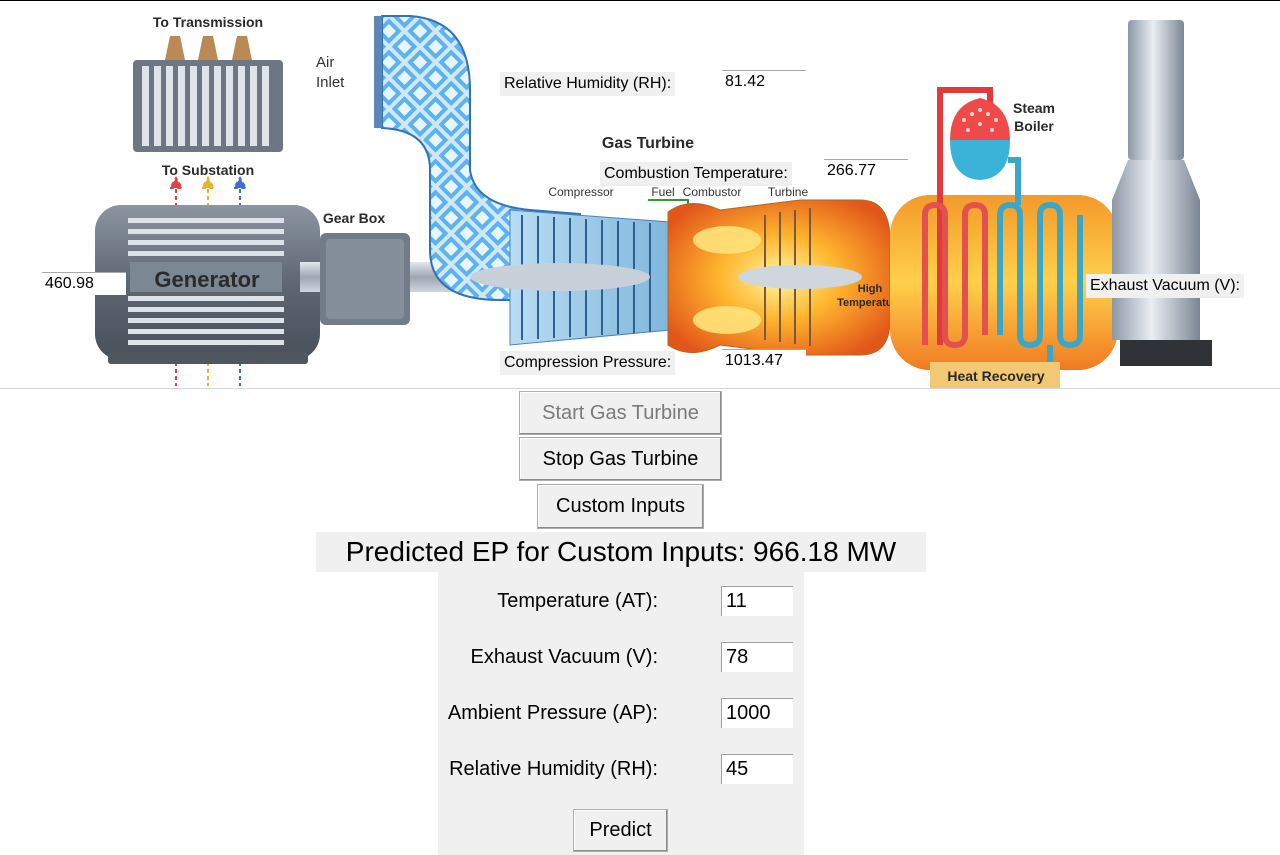 The width and height of the screenshot is (1280, 855). I want to click on exhaust-stack, so click(1162, 193).